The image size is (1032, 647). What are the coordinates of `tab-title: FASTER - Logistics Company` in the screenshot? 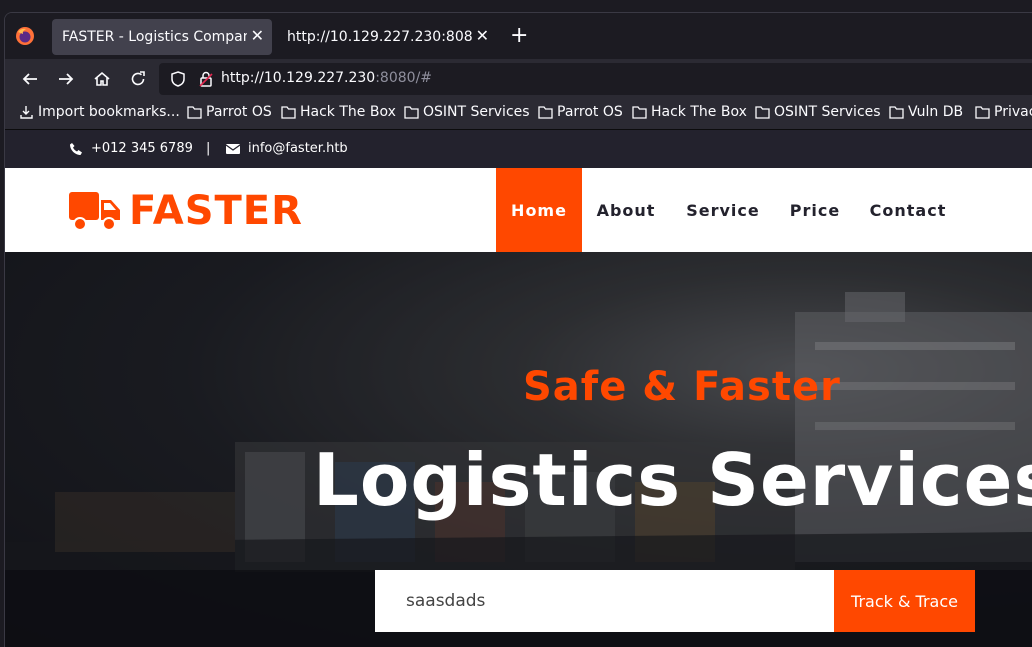 It's located at (154, 37).